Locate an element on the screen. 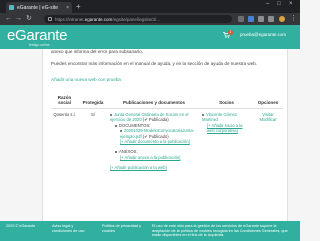 Image resolution: width=320 pixels, height=241 pixels. reload-icon: ↻ is located at coordinates (29, 19).